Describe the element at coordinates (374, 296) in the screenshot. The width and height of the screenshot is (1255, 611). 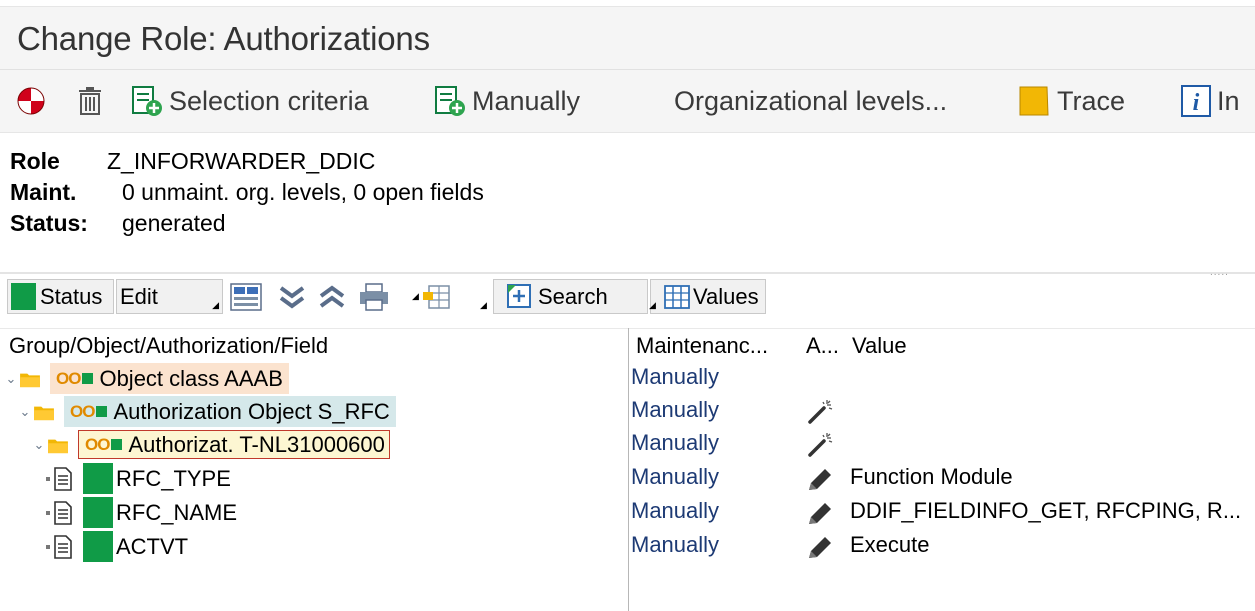
I see `print-button` at that location.